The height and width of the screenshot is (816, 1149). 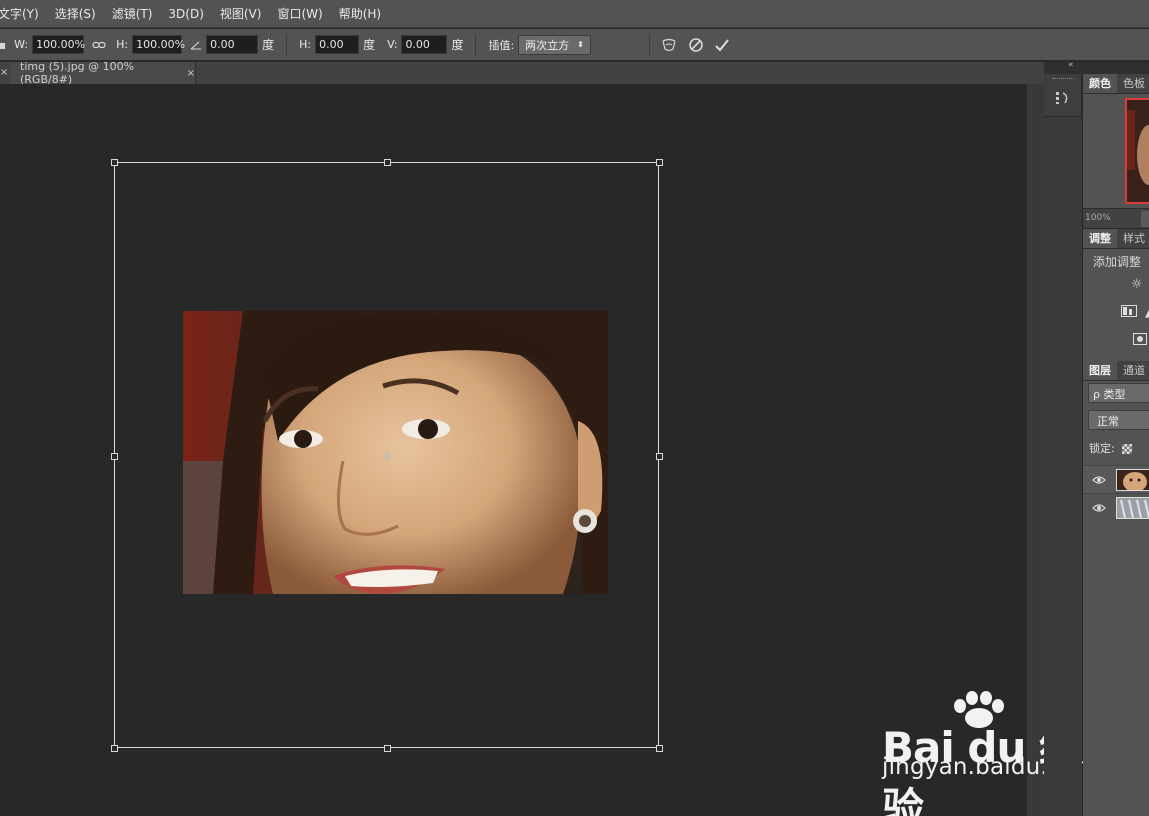 I want to click on skew-h-field: 0.00, so click(x=337, y=44).